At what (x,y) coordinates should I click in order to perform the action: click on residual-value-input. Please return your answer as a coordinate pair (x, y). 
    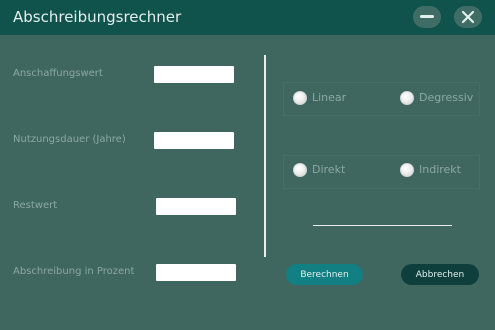
    Looking at the image, I should click on (196, 206).